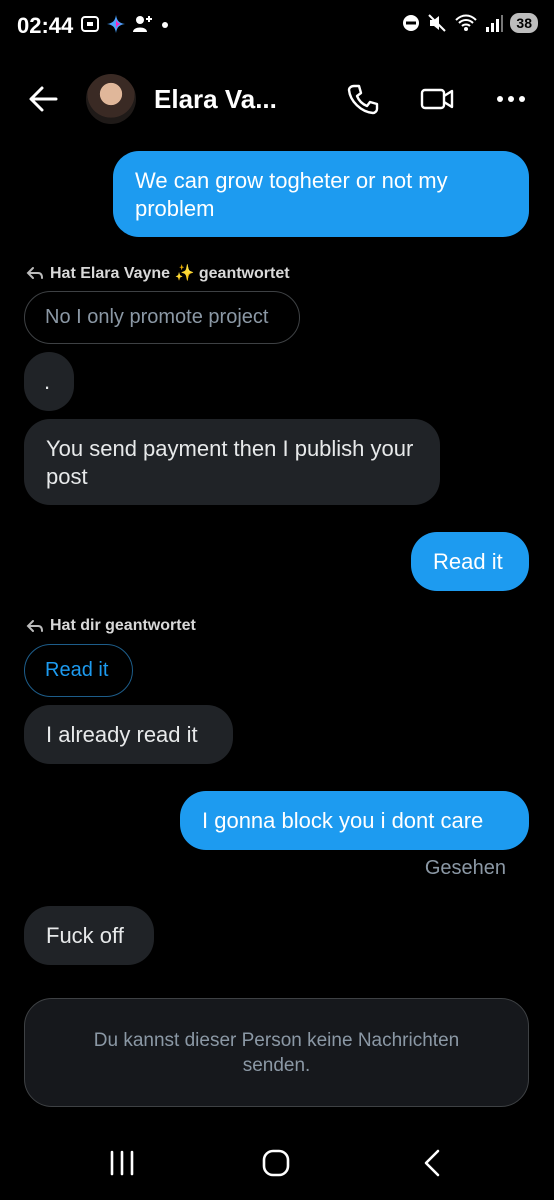 The width and height of the screenshot is (554, 1200). I want to click on screenshot-icon, so click(90, 24).